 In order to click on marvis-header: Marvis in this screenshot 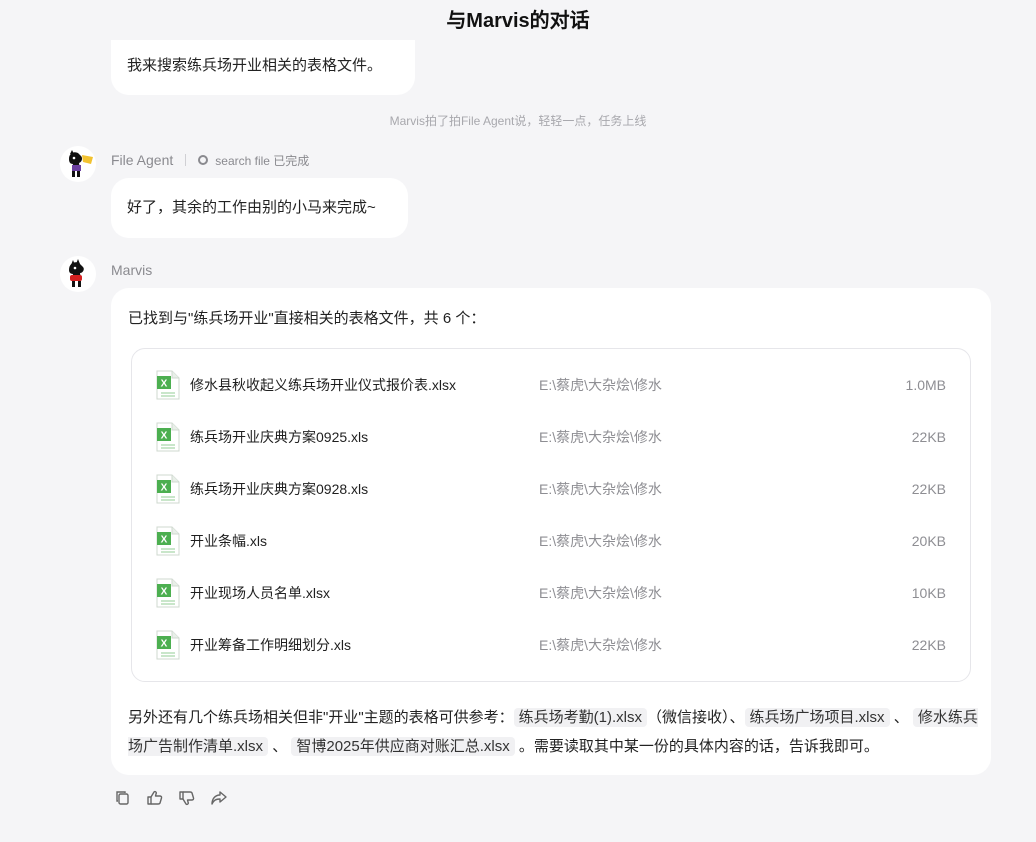, I will do `click(131, 270)`.